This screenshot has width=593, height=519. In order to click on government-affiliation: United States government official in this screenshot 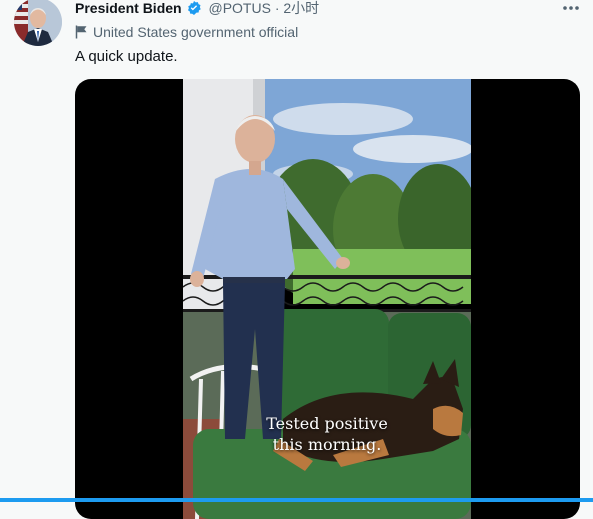, I will do `click(186, 33)`.